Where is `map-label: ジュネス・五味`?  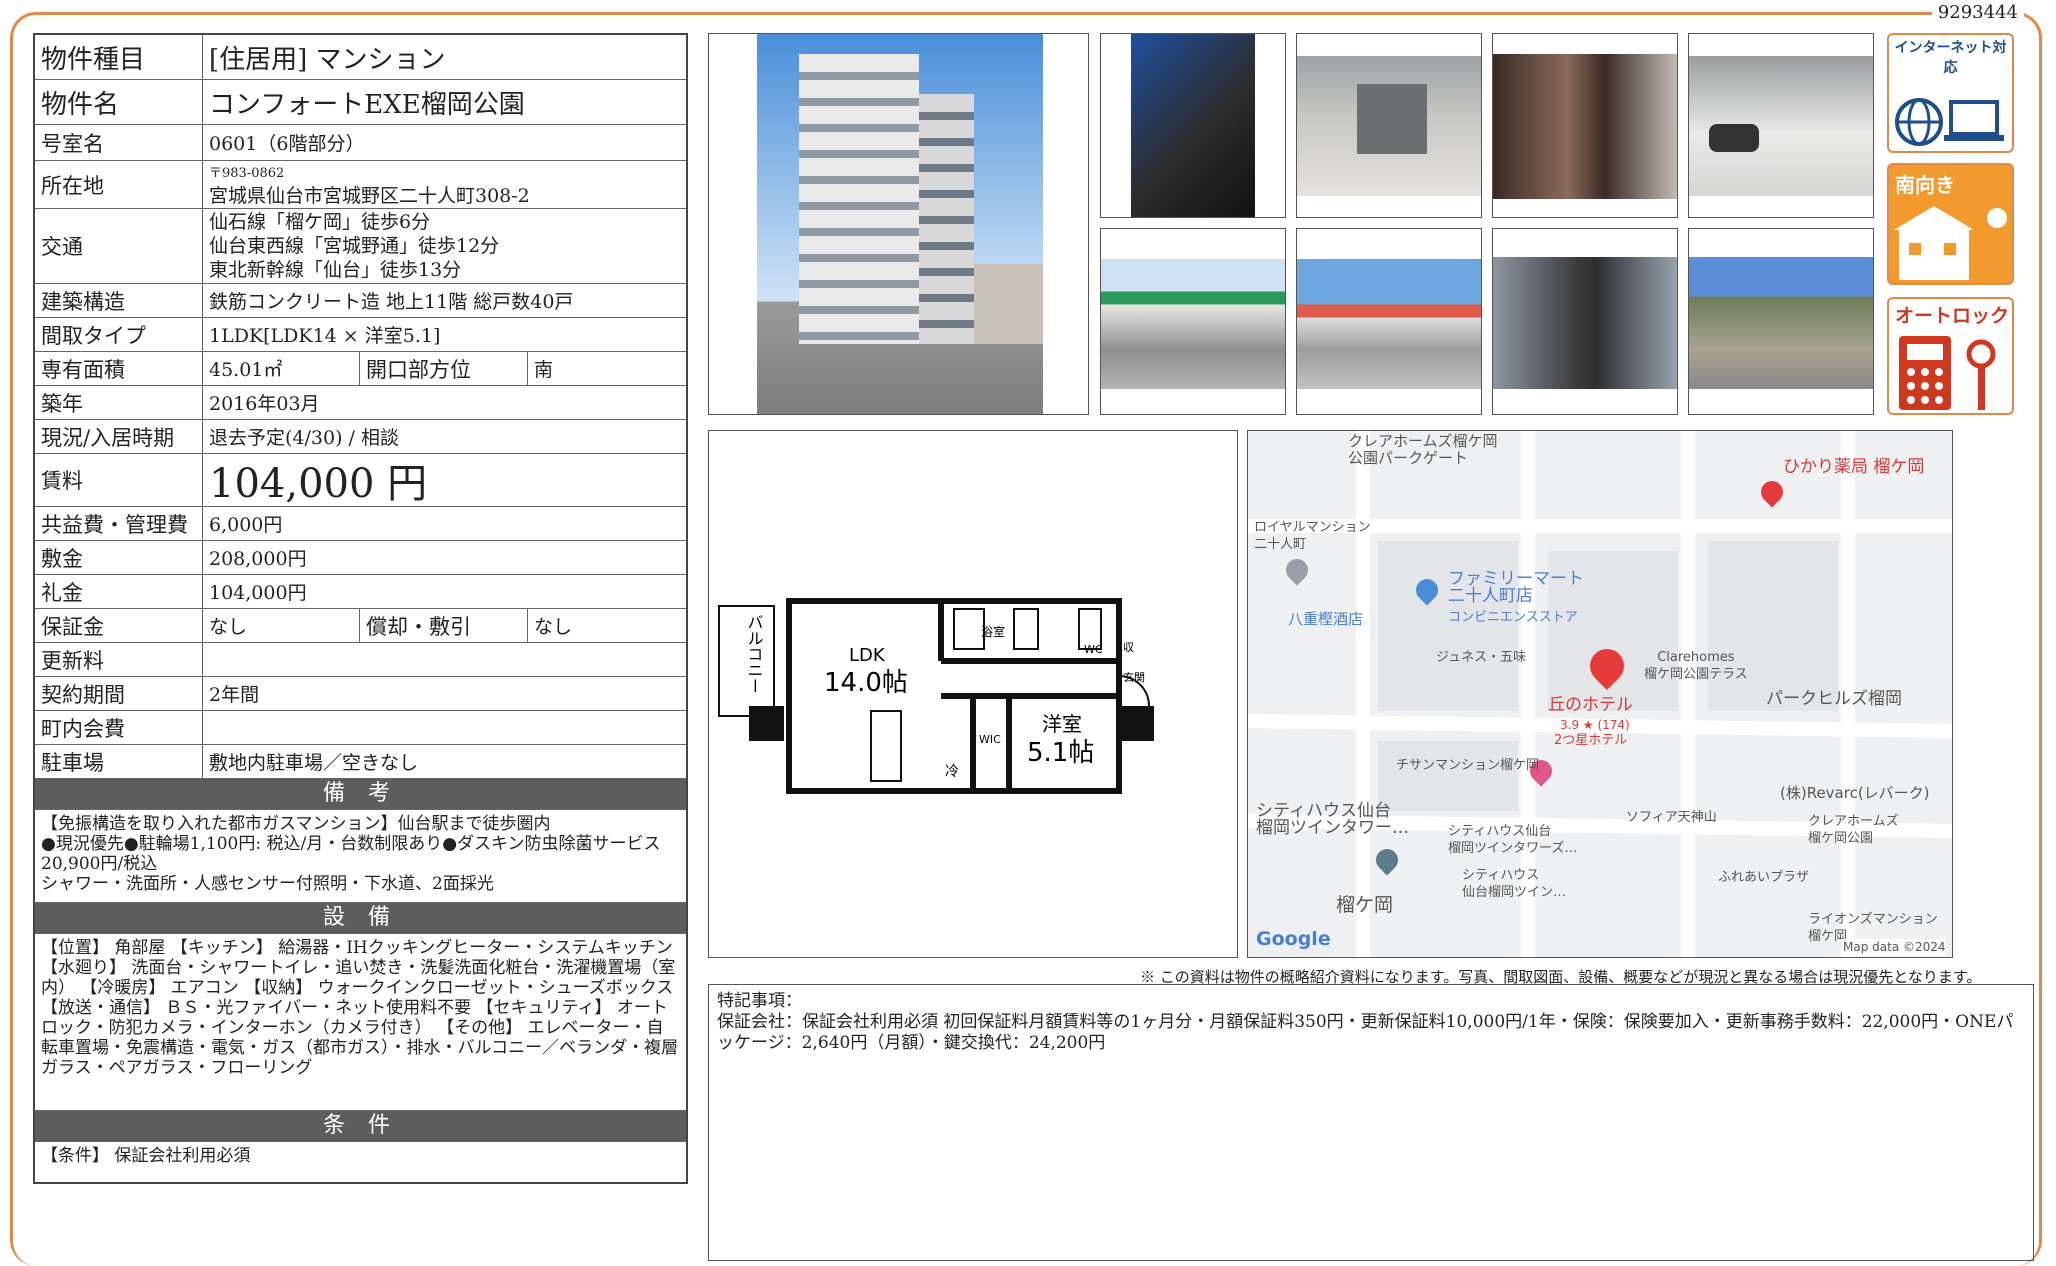 map-label: ジュネス・五味 is located at coordinates (1481, 657).